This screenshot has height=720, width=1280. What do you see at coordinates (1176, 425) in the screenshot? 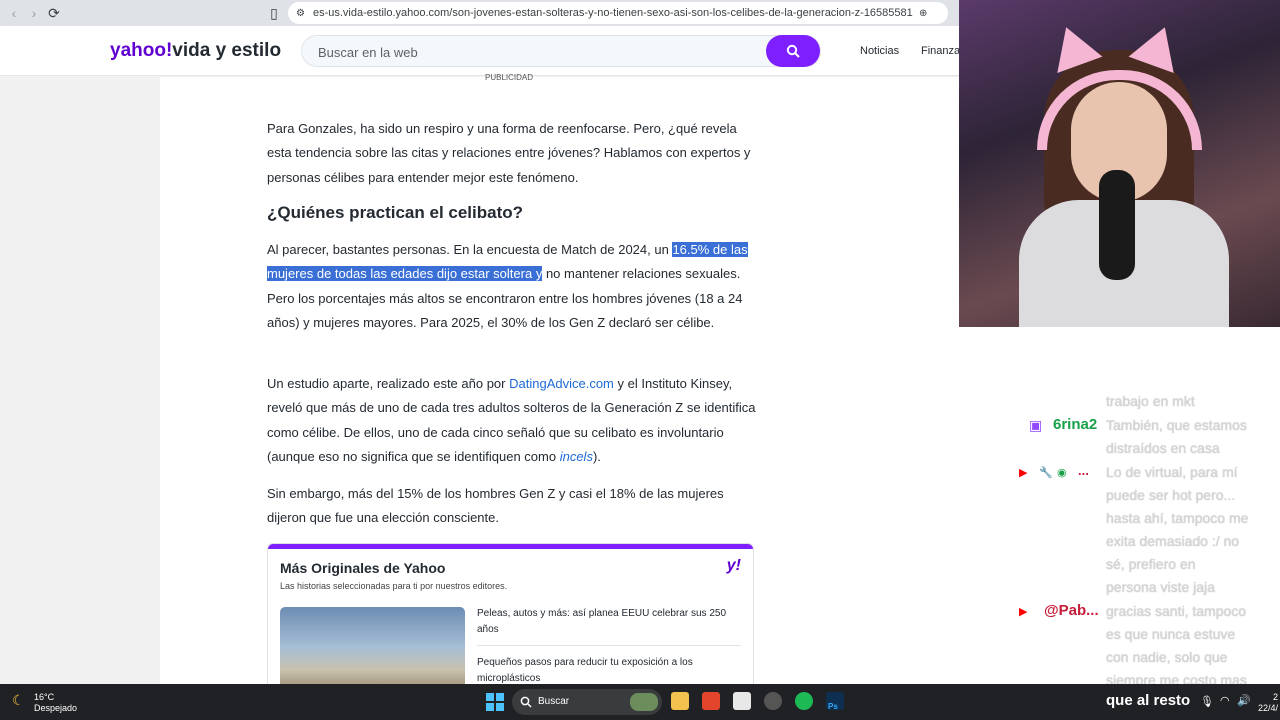
I see `chat-line: También, que estamos` at bounding box center [1176, 425].